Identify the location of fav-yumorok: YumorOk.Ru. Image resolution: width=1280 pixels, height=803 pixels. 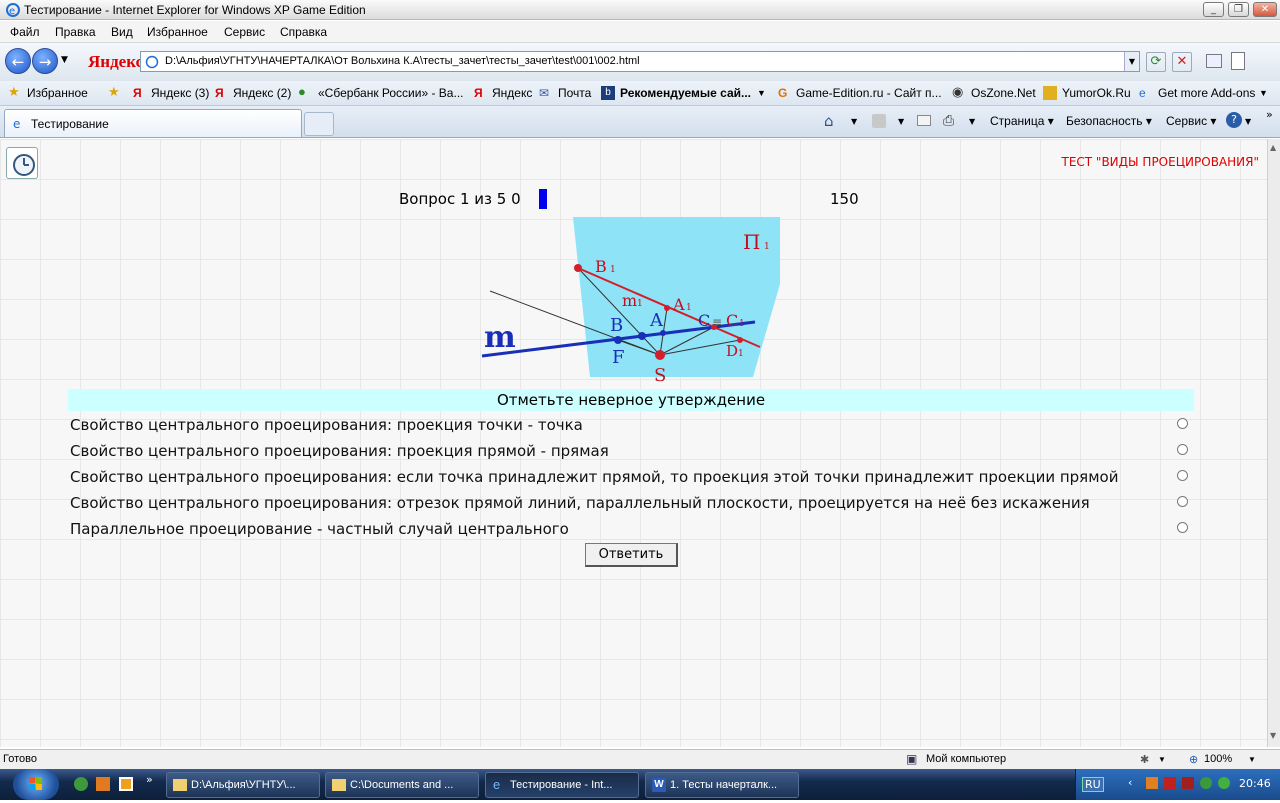
(1096, 93).